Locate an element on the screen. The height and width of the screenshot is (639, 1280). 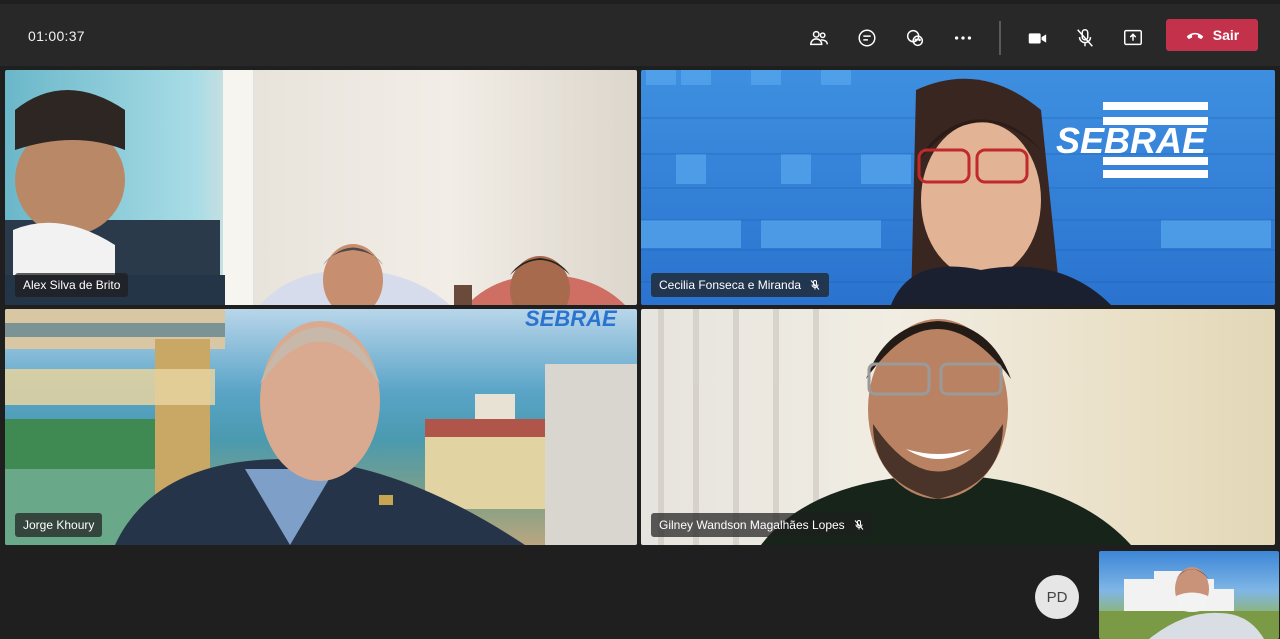
participants-button is located at coordinates (819, 38).